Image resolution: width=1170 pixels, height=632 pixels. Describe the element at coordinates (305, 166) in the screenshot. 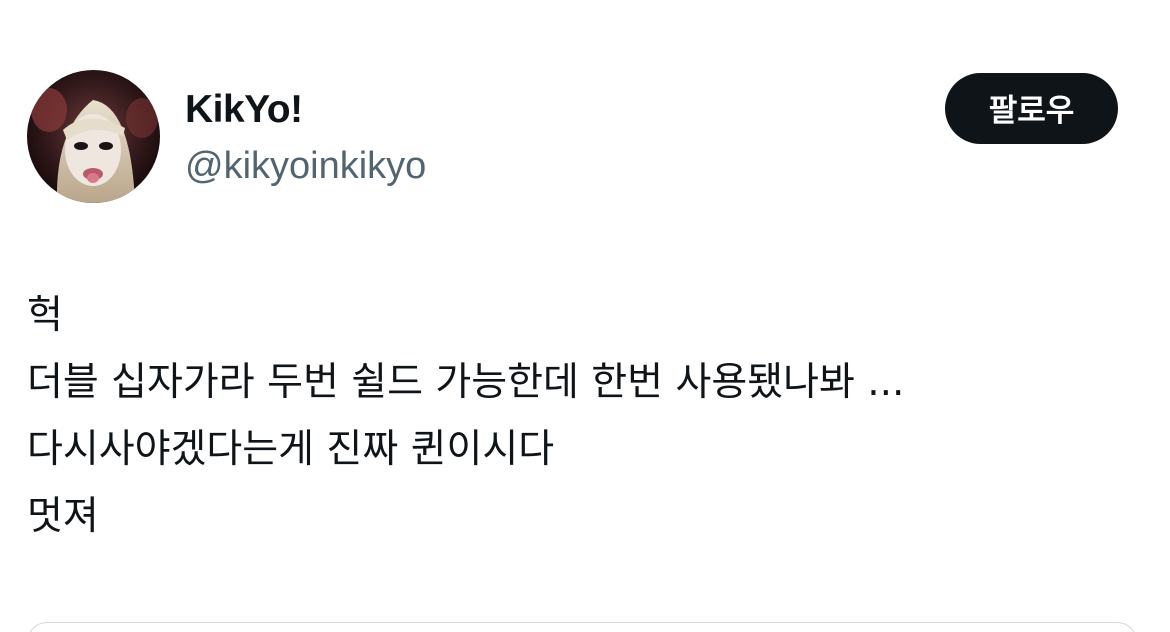

I see `user-handle: @kikyoinkikyo` at that location.